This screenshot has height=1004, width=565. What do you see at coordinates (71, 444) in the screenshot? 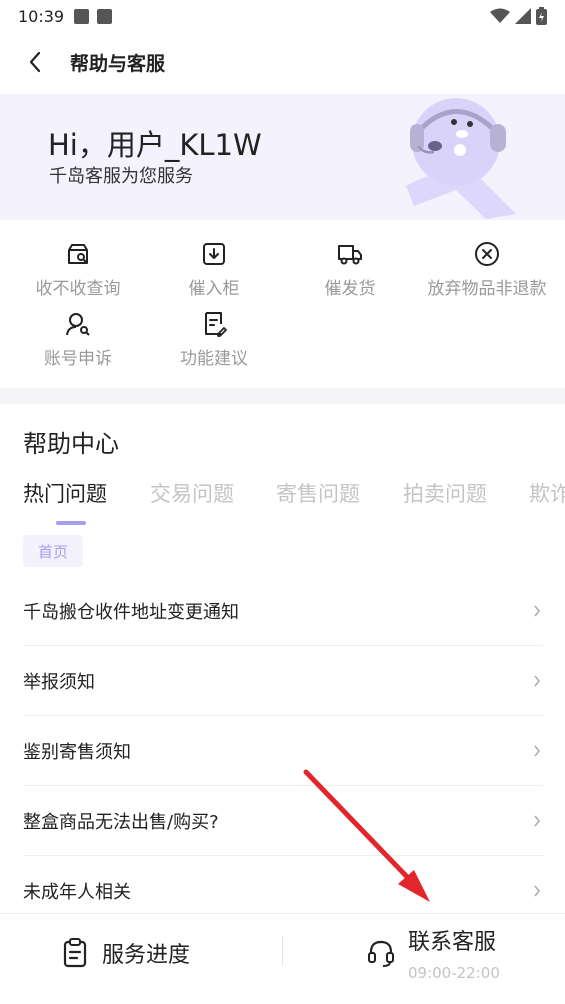
I see `help-center-title: 帮助中心` at bounding box center [71, 444].